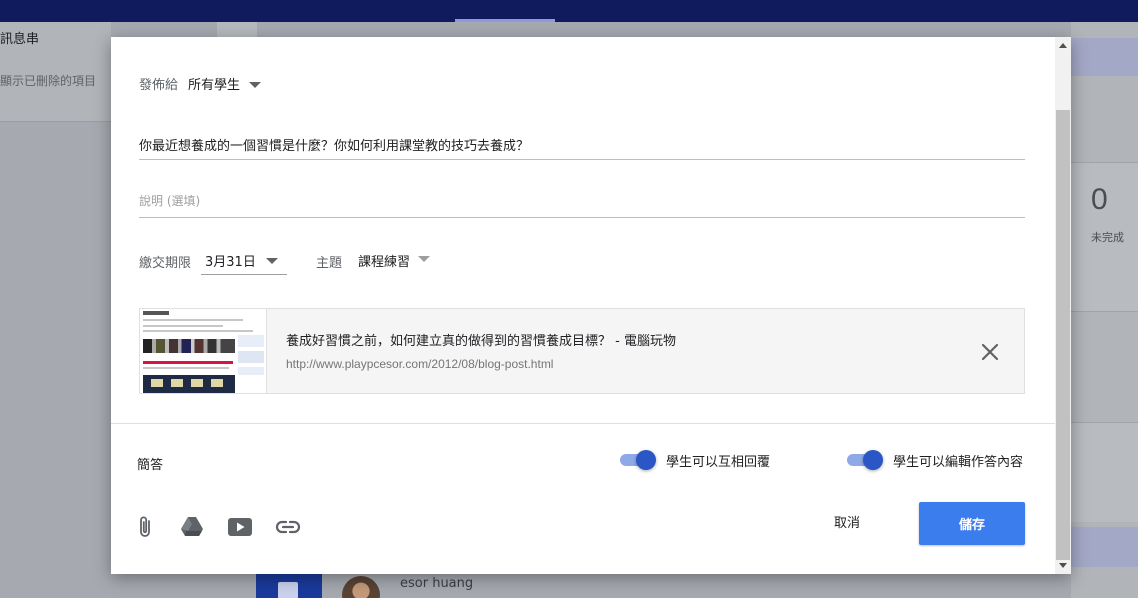 This screenshot has height=598, width=1138. Describe the element at coordinates (237, 30) in the screenshot. I see `background-column` at that location.